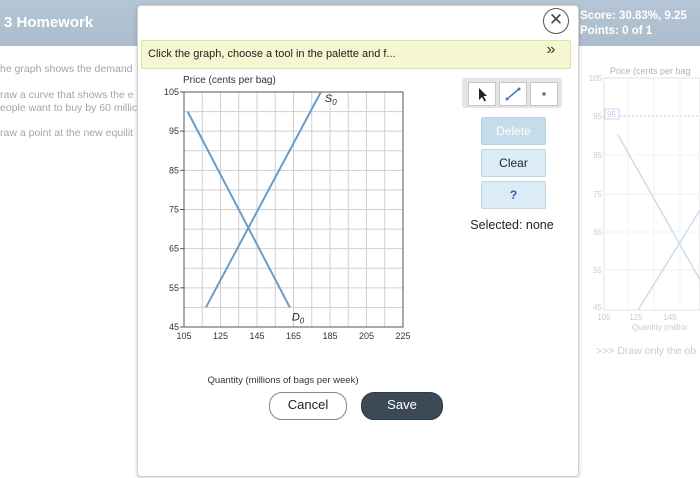 The image size is (700, 478). Describe the element at coordinates (49, 22) in the screenshot. I see `homework-title: 3 Homework` at that location.